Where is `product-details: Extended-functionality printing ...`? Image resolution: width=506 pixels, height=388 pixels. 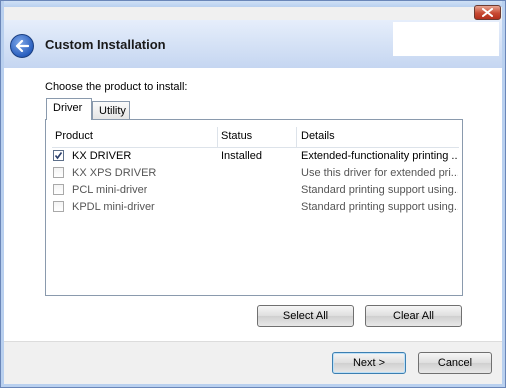 product-details: Extended-functionality printing ... is located at coordinates (379, 156).